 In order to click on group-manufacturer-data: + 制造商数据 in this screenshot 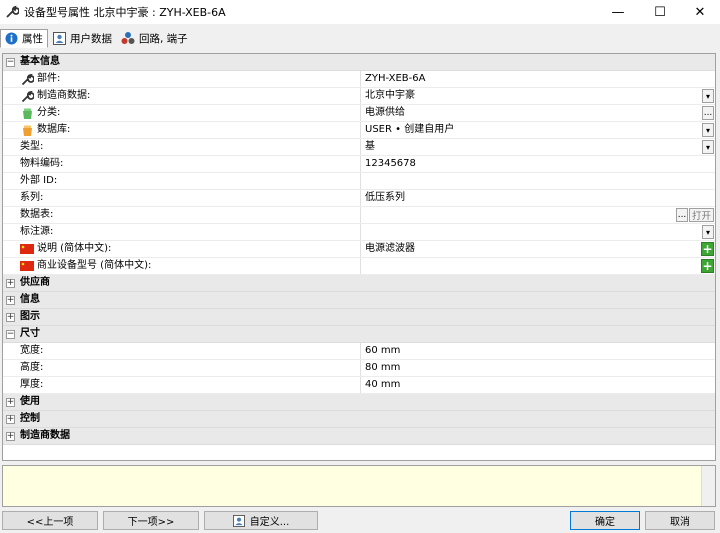, I will do `click(359, 436)`.